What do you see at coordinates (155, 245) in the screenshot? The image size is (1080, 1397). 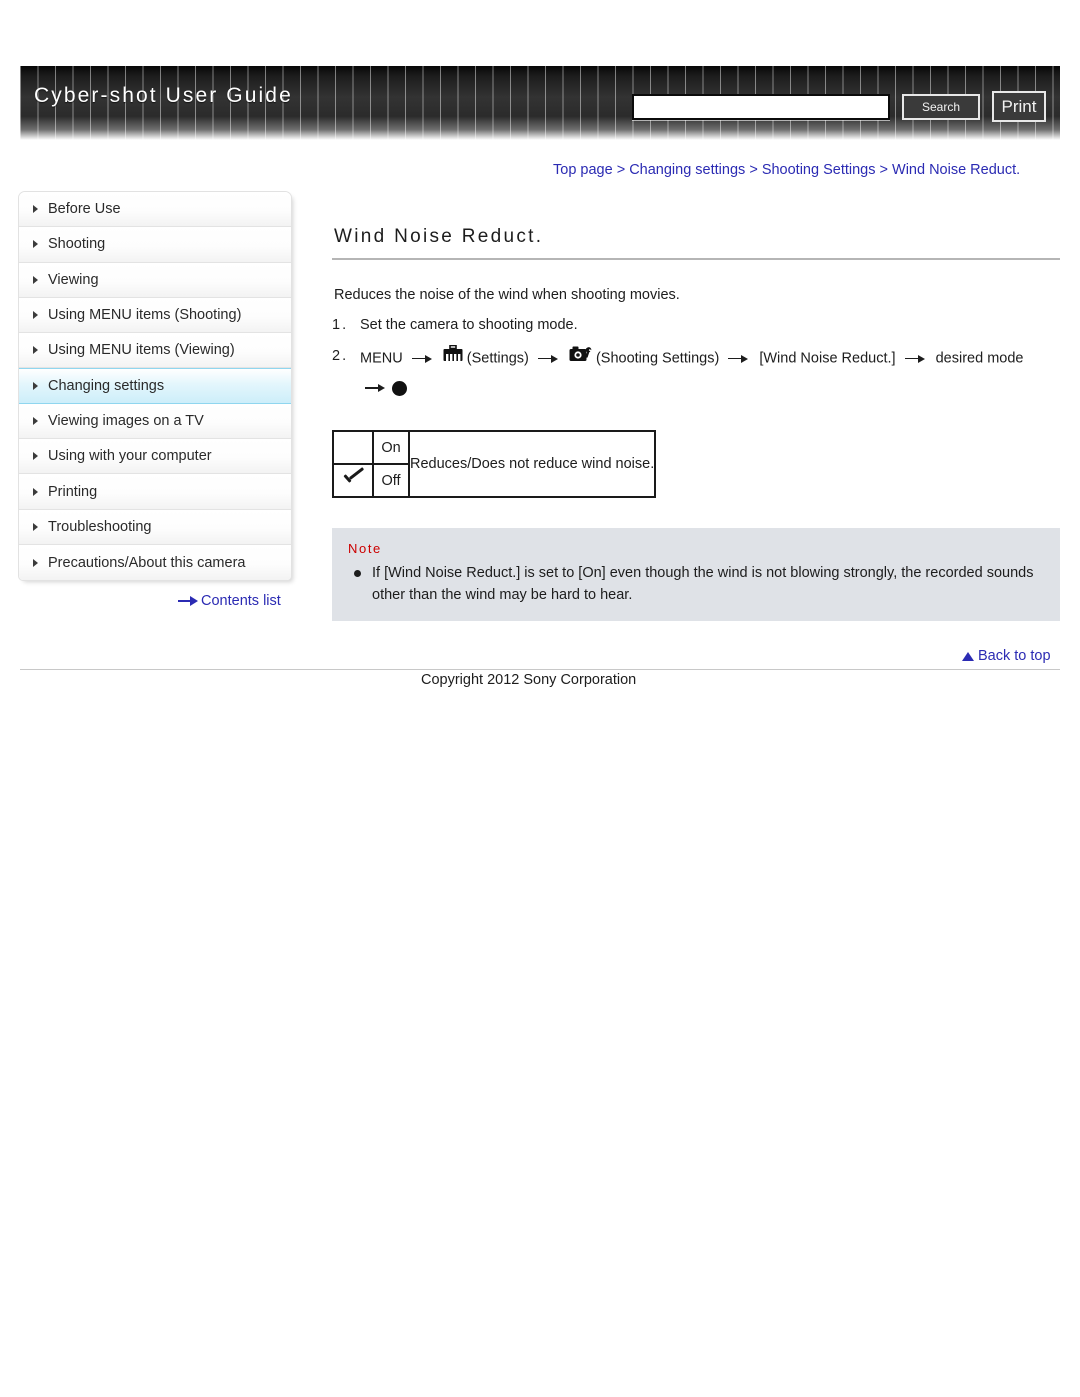 I see `sidebar-item-shooting: Shooting` at bounding box center [155, 245].